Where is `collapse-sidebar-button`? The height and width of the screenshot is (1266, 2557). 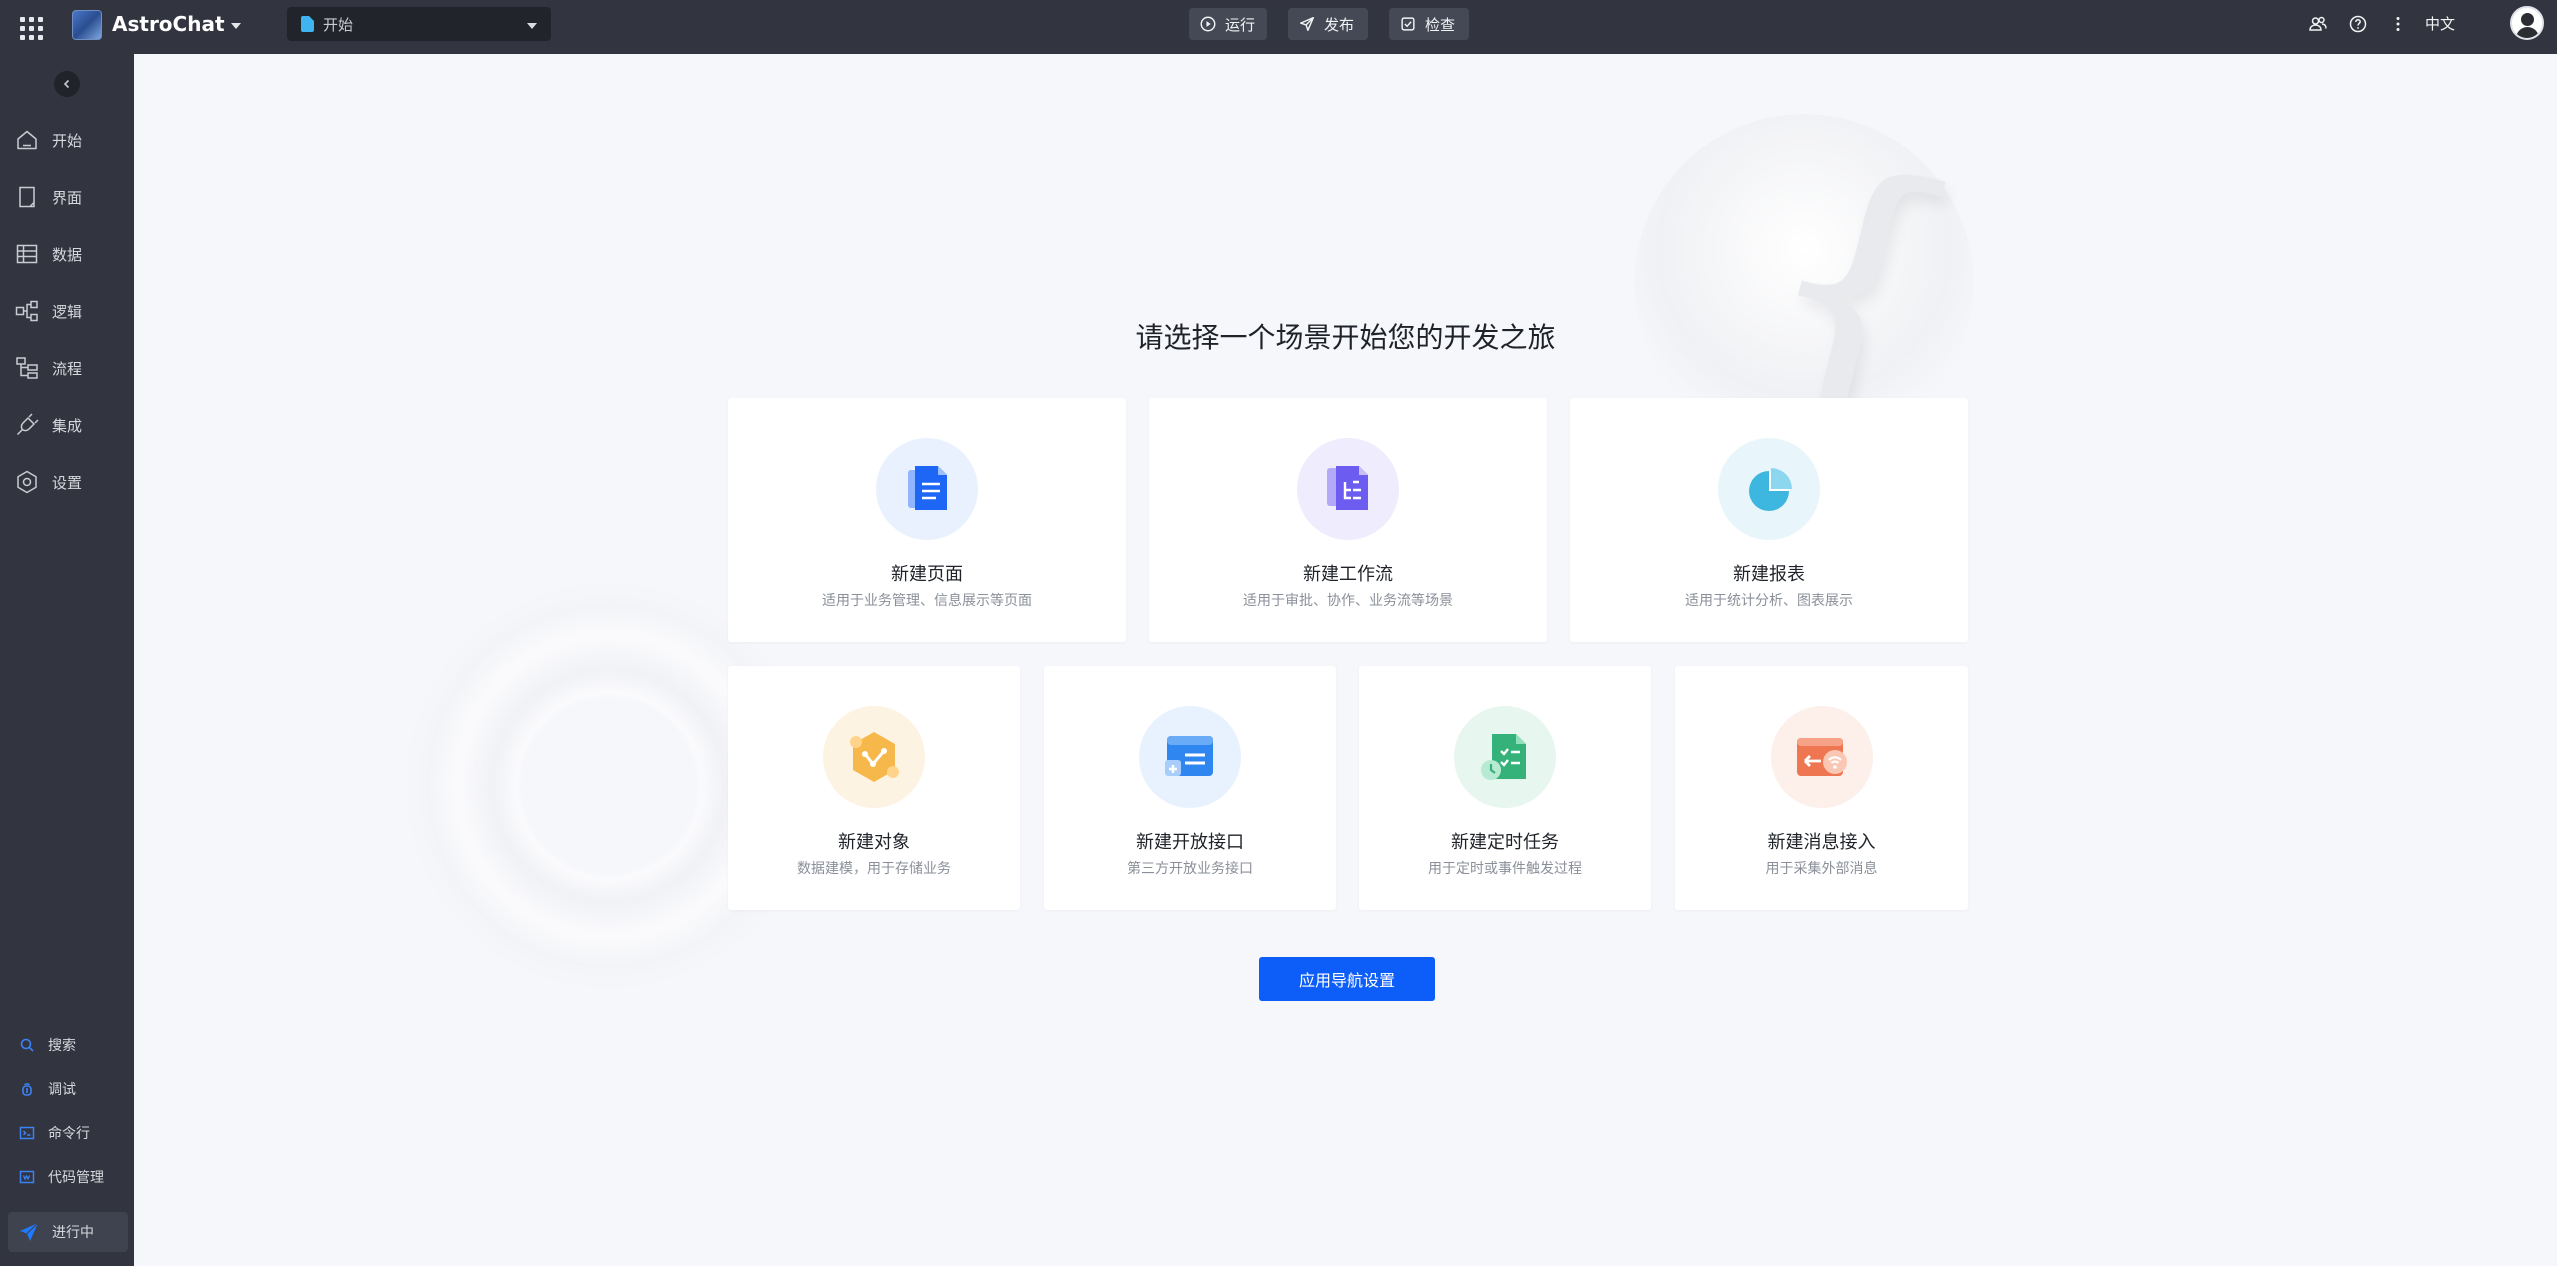 collapse-sidebar-button is located at coordinates (67, 84).